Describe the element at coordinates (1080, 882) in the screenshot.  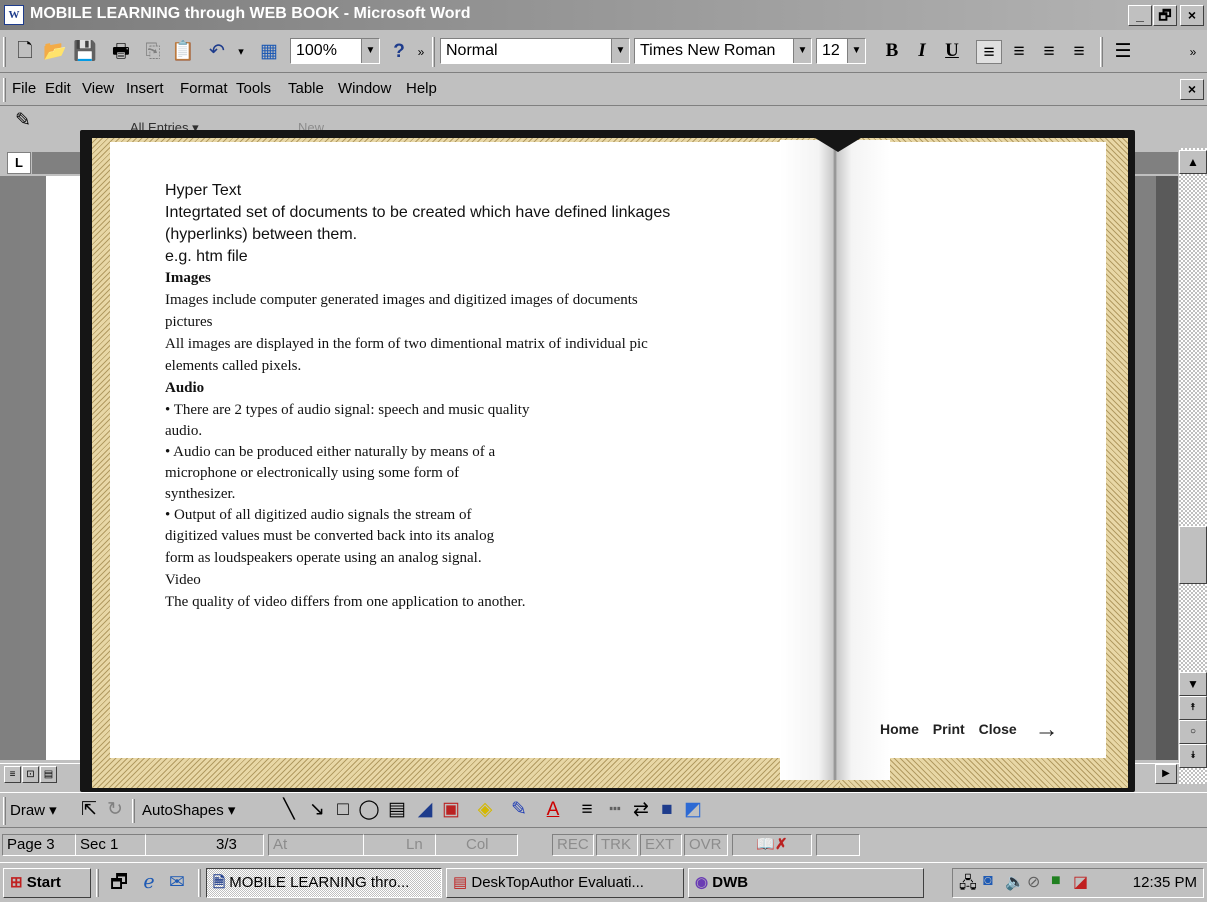
I see `tray-antivirus-icon: ◪` at that location.